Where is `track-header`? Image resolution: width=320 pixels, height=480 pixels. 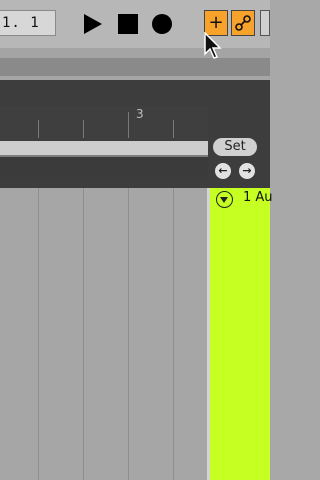
track-header is located at coordinates (240, 334).